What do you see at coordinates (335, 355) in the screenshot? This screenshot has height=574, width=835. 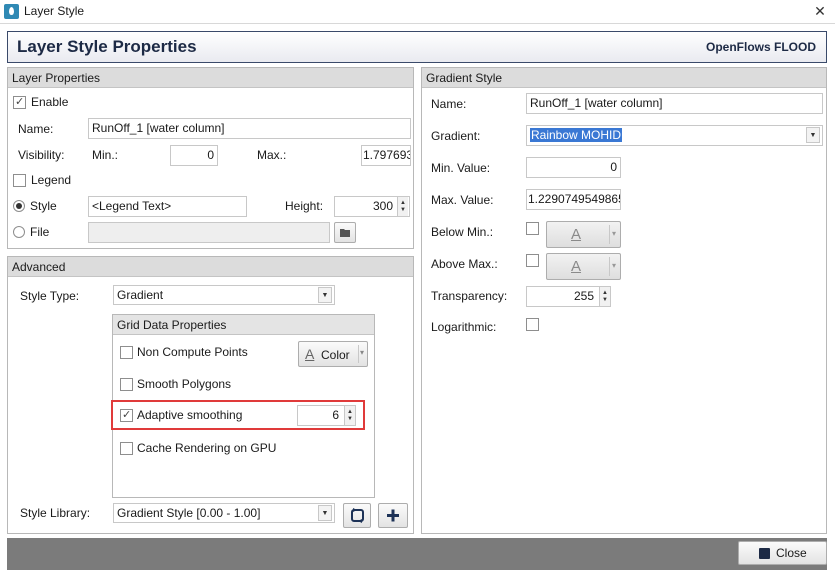 I see `color-button-label: Color` at bounding box center [335, 355].